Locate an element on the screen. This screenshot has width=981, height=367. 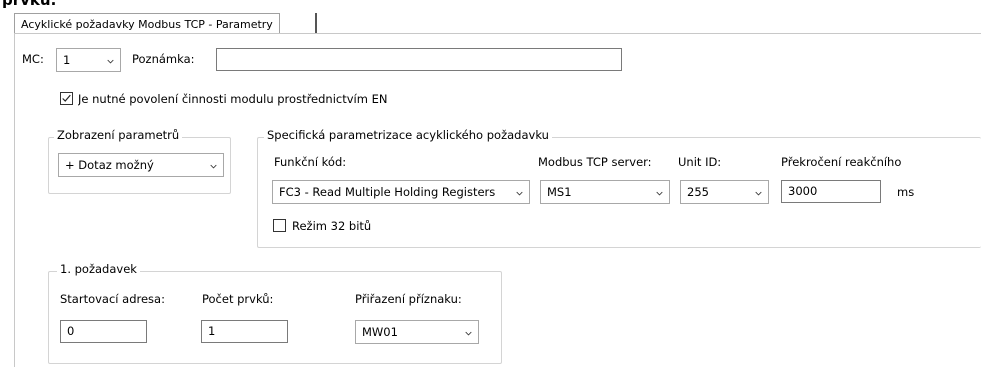
display-select: + Dotaz možný is located at coordinates (141, 165).